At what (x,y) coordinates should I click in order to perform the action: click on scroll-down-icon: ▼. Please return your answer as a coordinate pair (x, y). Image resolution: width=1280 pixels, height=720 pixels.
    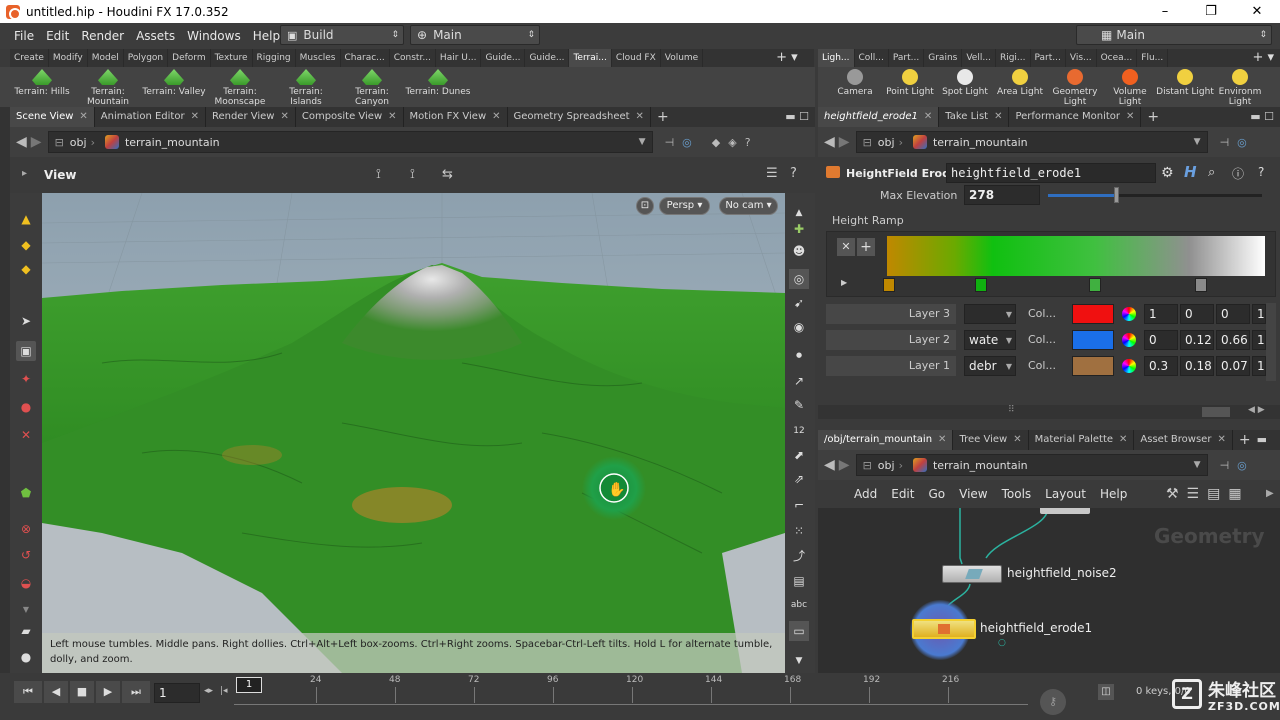
    Looking at the image, I should click on (799, 661).